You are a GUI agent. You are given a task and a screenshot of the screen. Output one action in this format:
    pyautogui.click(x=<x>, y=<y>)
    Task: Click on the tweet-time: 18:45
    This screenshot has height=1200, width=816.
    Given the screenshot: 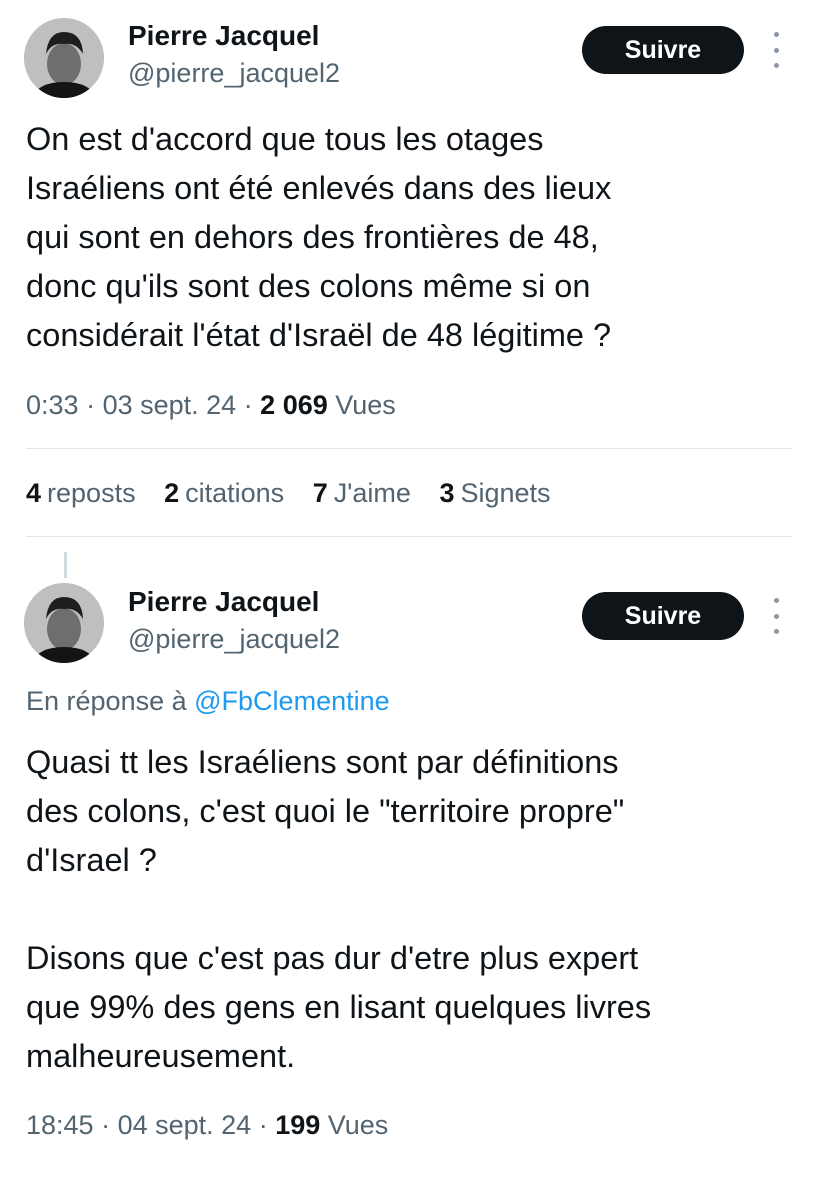 What is the action you would take?
    pyautogui.click(x=60, y=1125)
    